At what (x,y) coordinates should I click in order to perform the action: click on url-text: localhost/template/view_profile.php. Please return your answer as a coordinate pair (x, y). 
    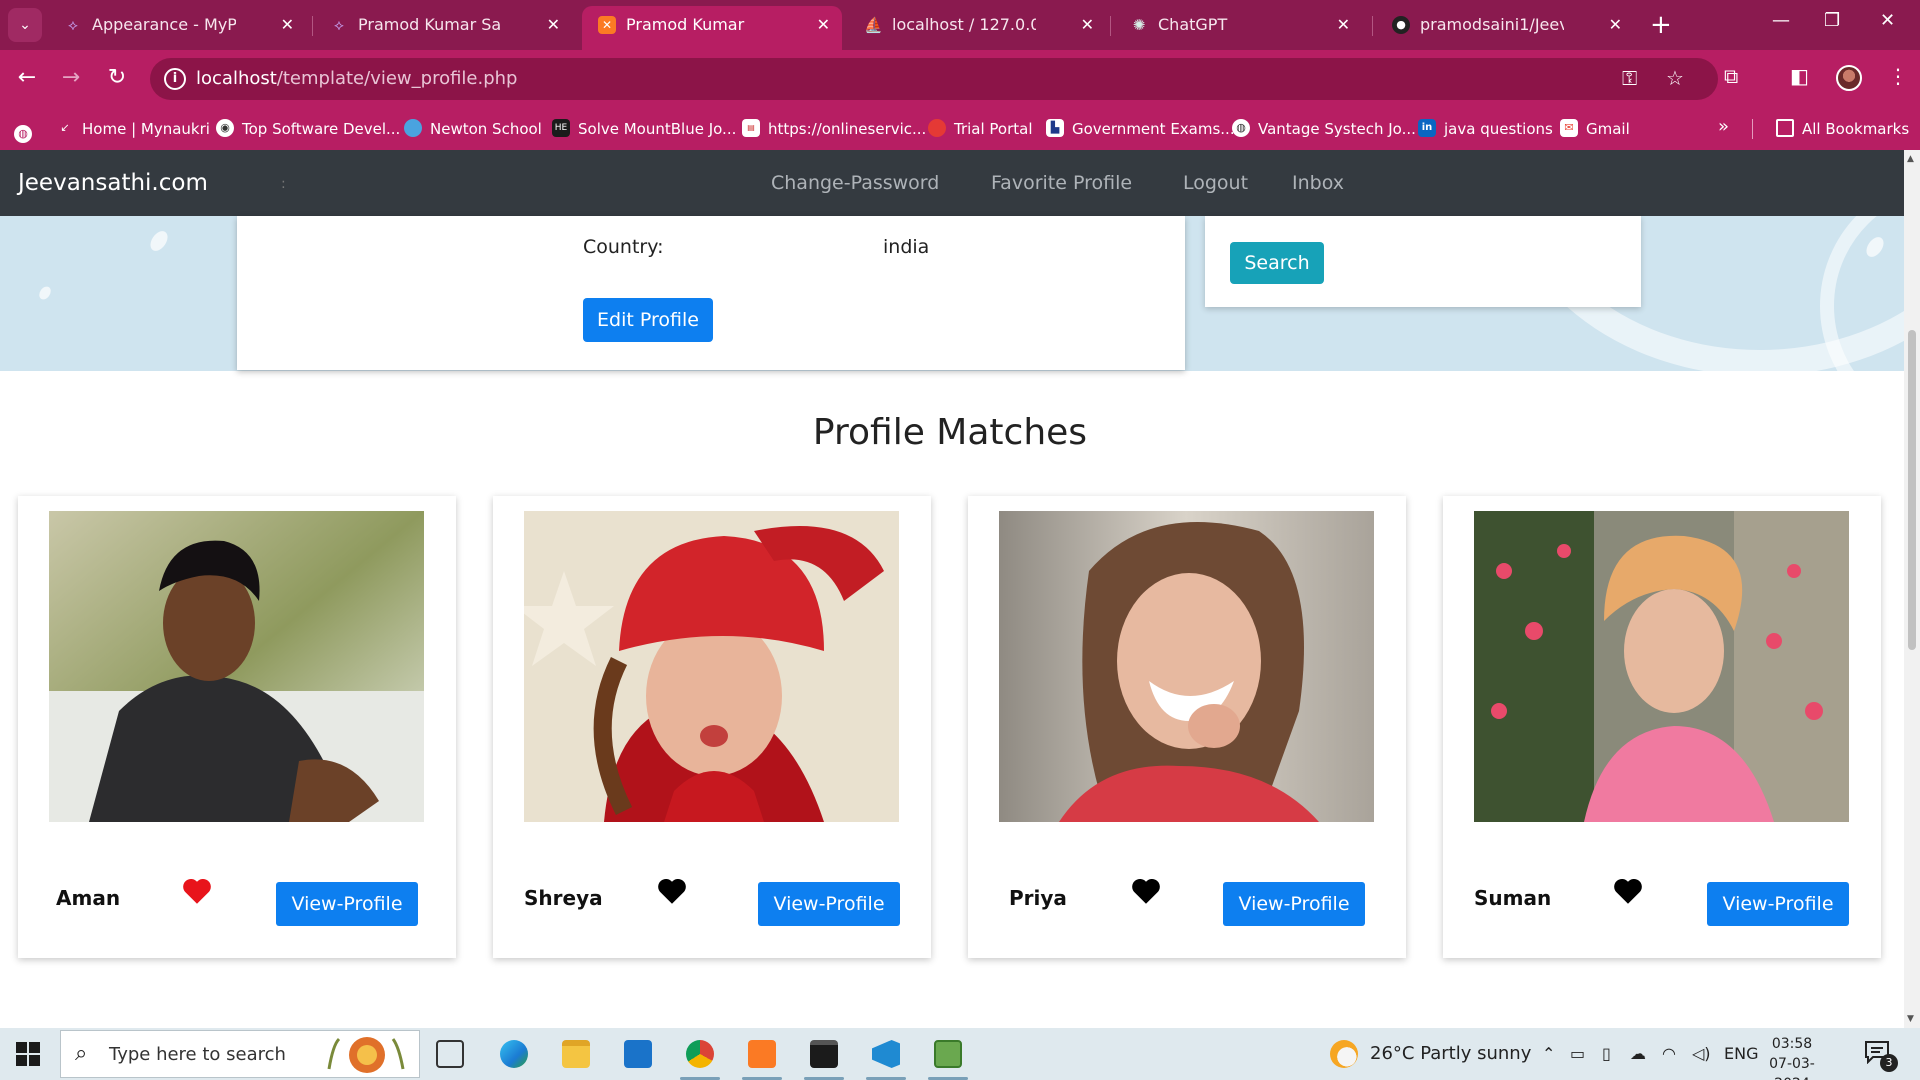
    Looking at the image, I should click on (356, 79).